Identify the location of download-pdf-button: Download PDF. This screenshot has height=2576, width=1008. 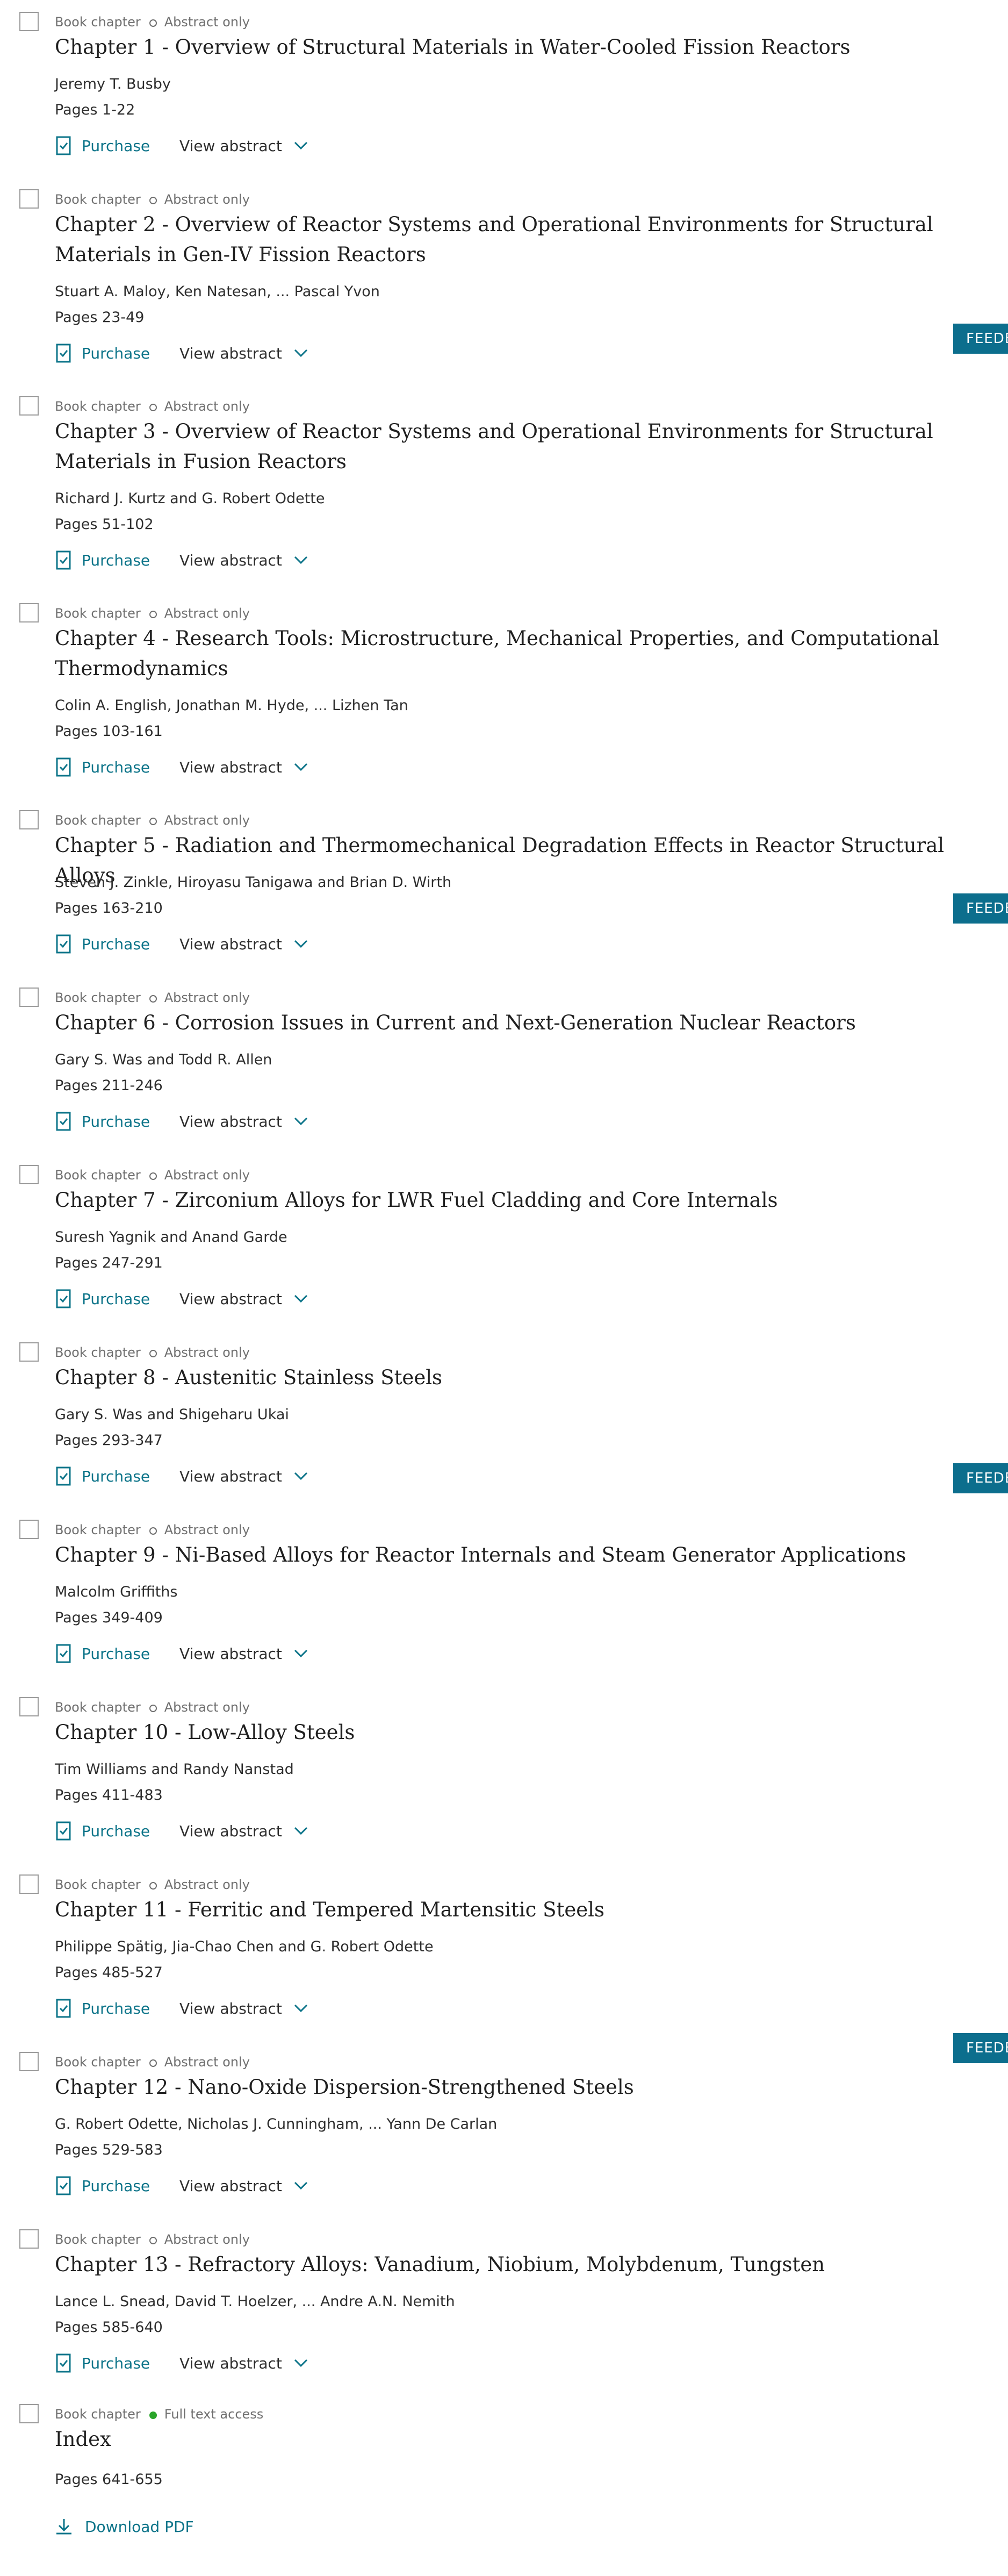
(124, 2526).